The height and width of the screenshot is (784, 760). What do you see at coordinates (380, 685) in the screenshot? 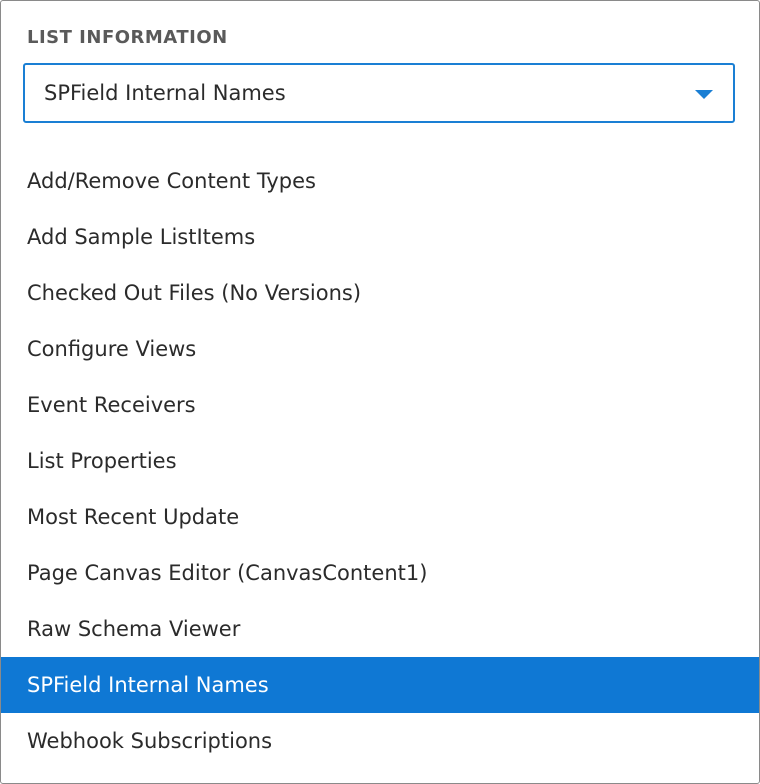
I see `option-spfield-internal-names: SPField Internal Names` at bounding box center [380, 685].